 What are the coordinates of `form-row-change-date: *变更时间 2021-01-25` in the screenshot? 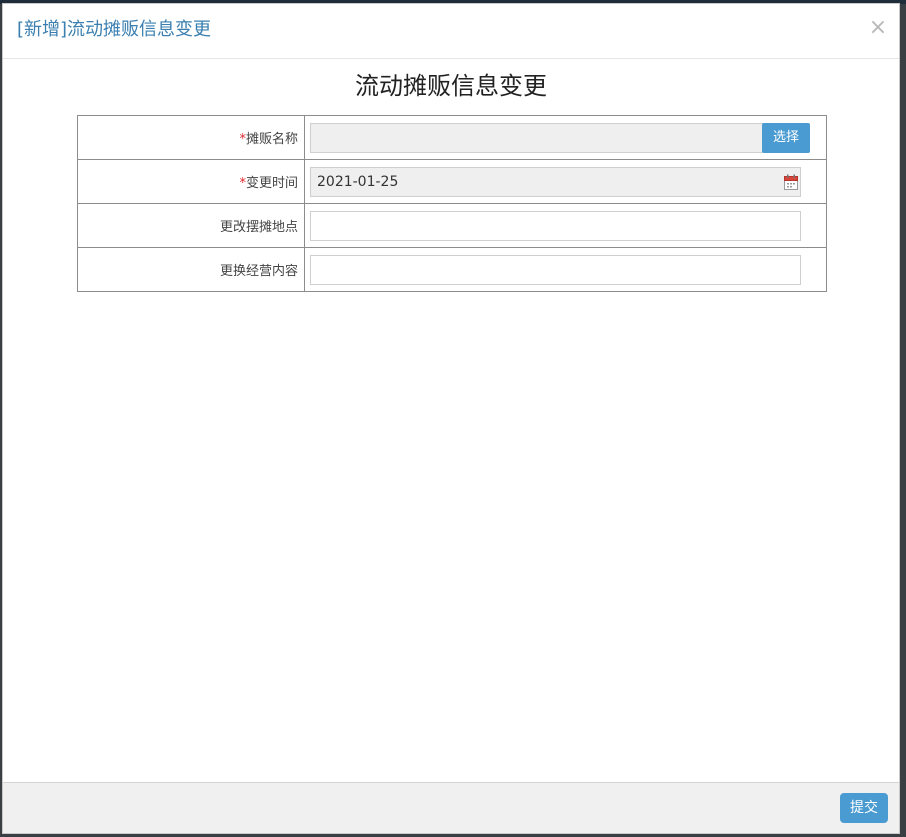 It's located at (452, 181).